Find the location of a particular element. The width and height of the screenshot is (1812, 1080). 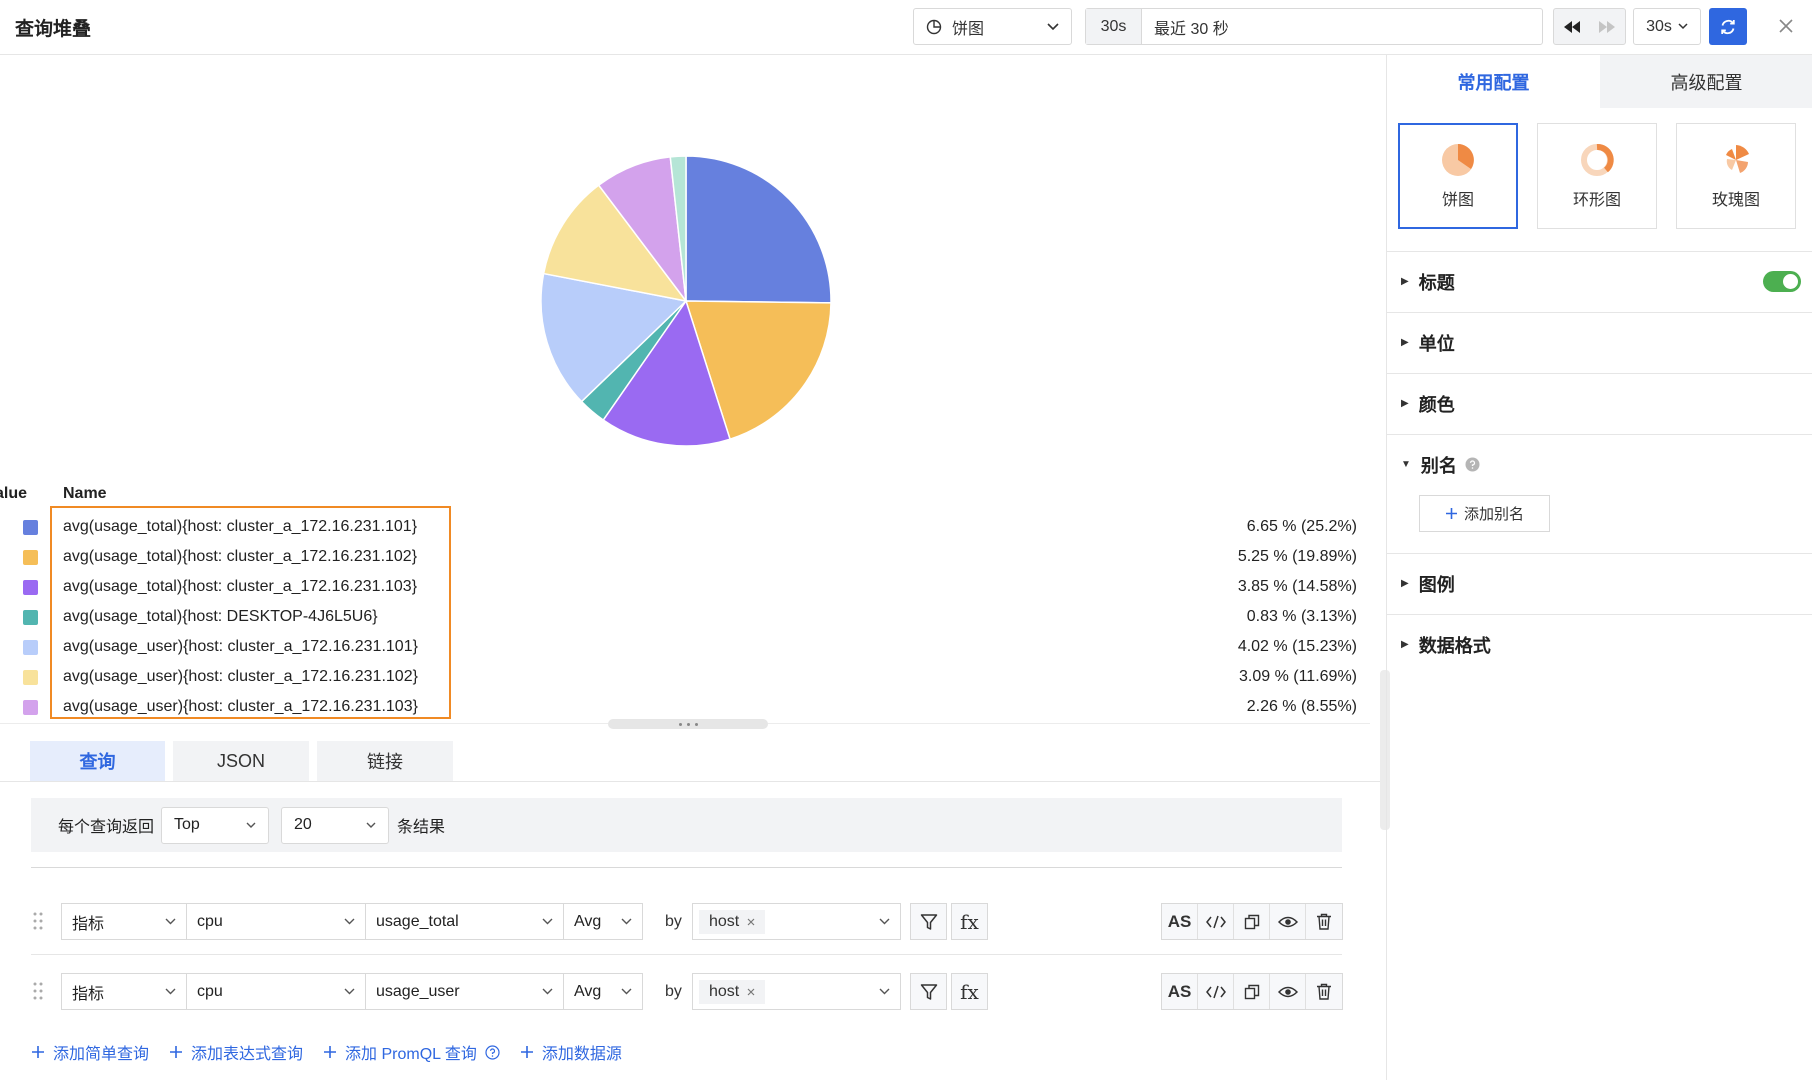

order-select: Top is located at coordinates (215, 825).